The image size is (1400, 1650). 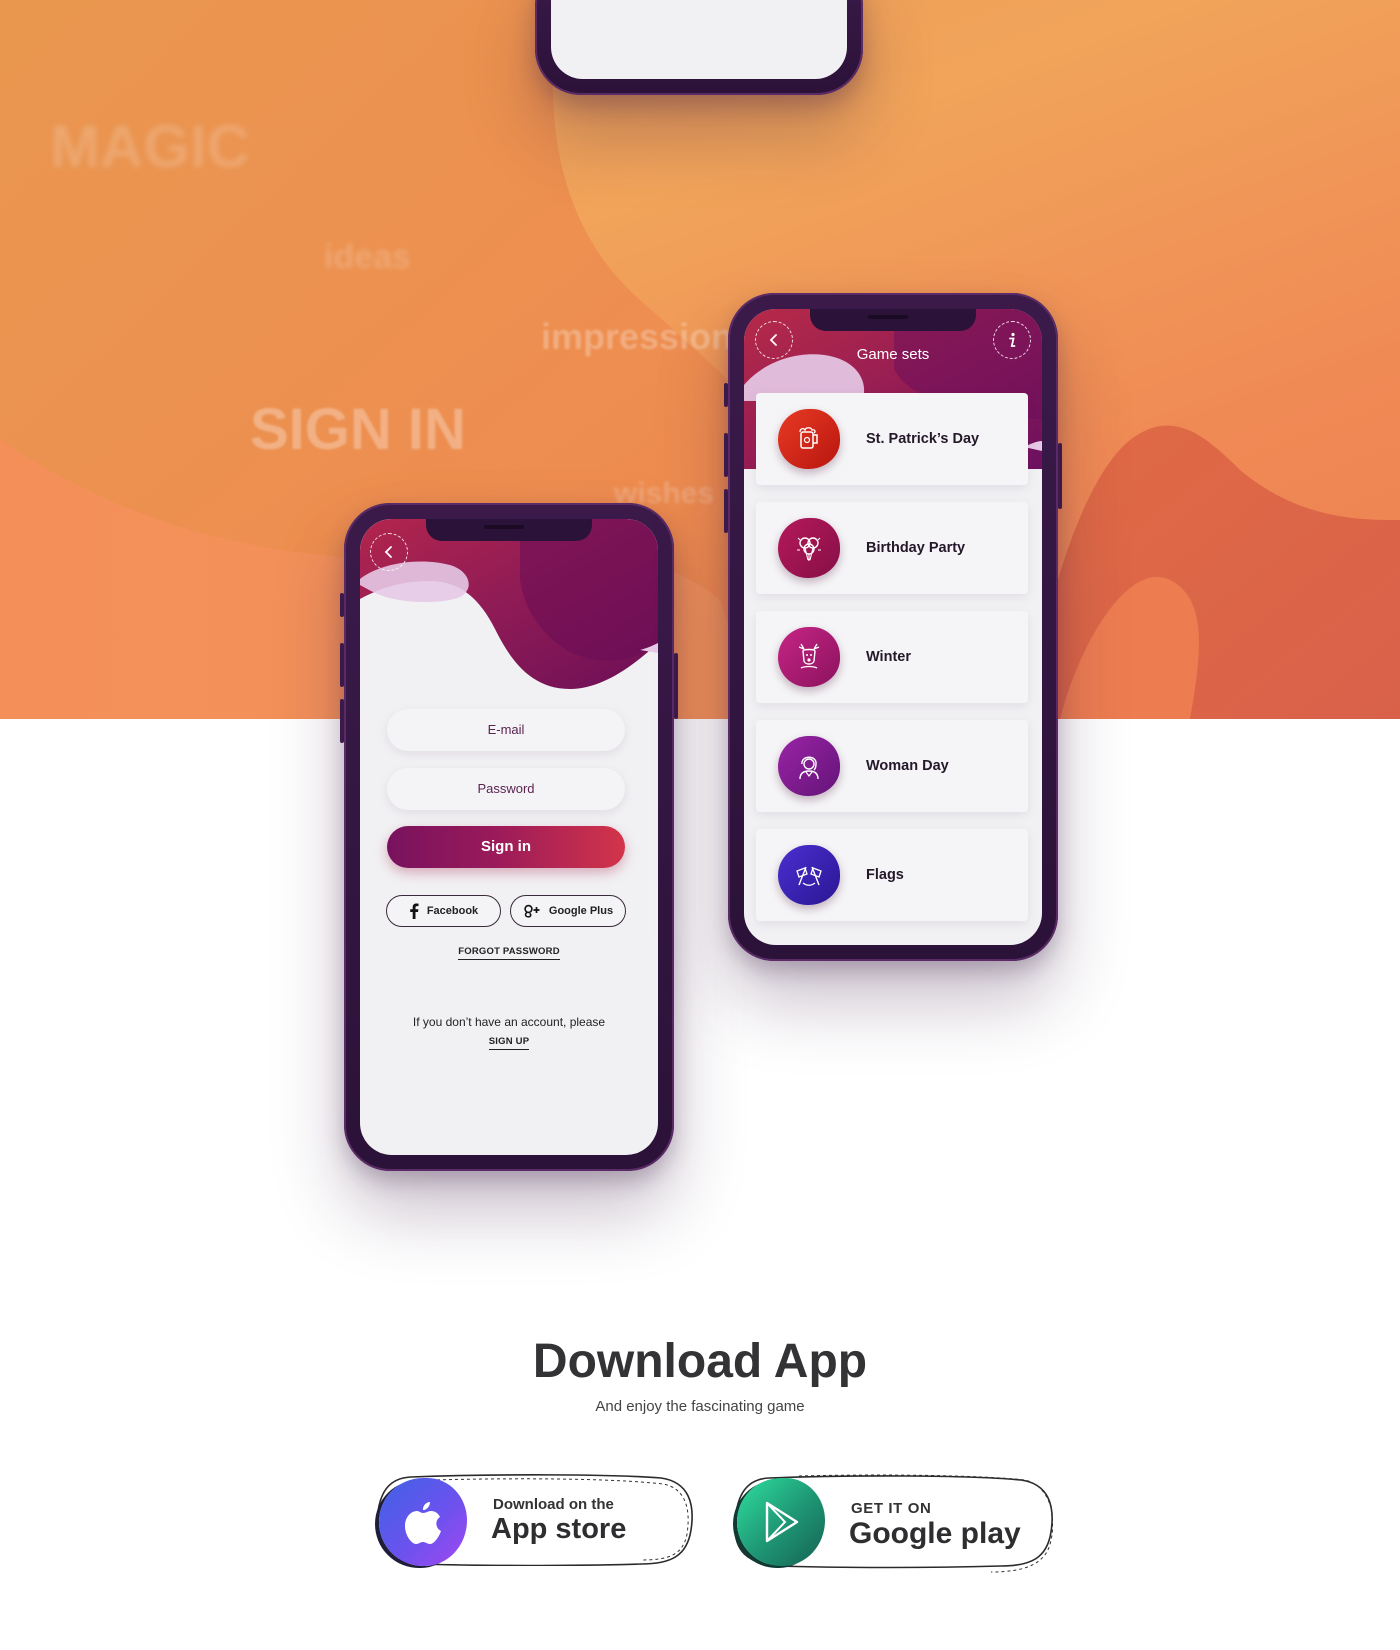 What do you see at coordinates (907, 766) in the screenshot?
I see `game-set-label: Woman Day` at bounding box center [907, 766].